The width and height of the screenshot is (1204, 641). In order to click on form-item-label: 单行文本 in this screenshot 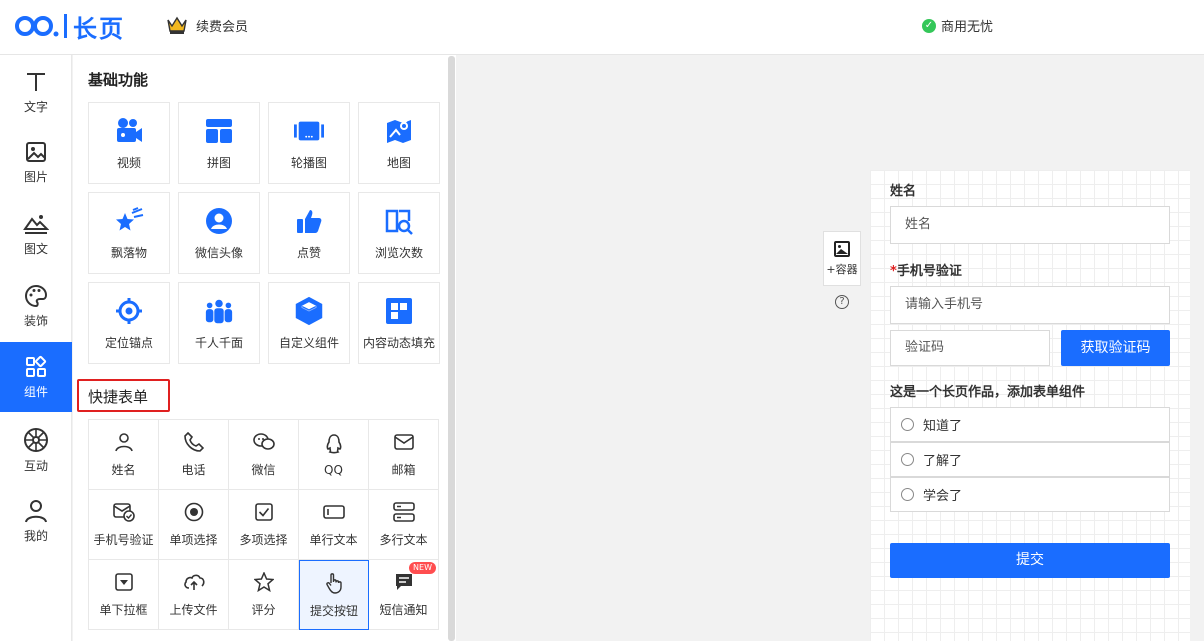, I will do `click(333, 540)`.